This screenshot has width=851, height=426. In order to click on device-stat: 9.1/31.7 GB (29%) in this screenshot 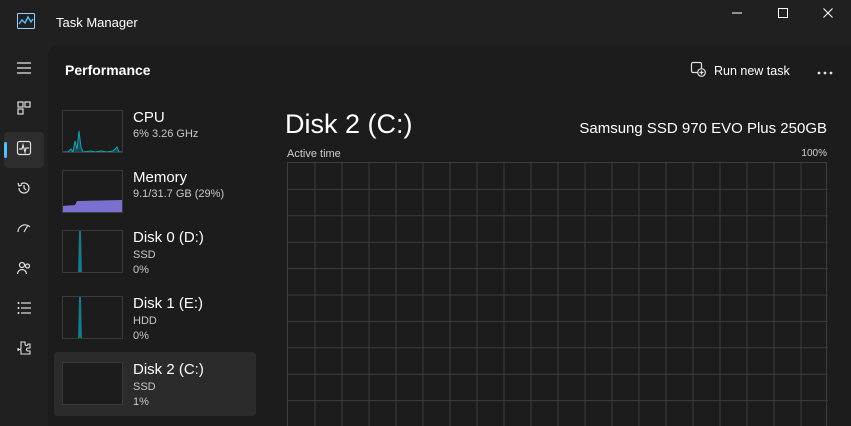, I will do `click(179, 194)`.